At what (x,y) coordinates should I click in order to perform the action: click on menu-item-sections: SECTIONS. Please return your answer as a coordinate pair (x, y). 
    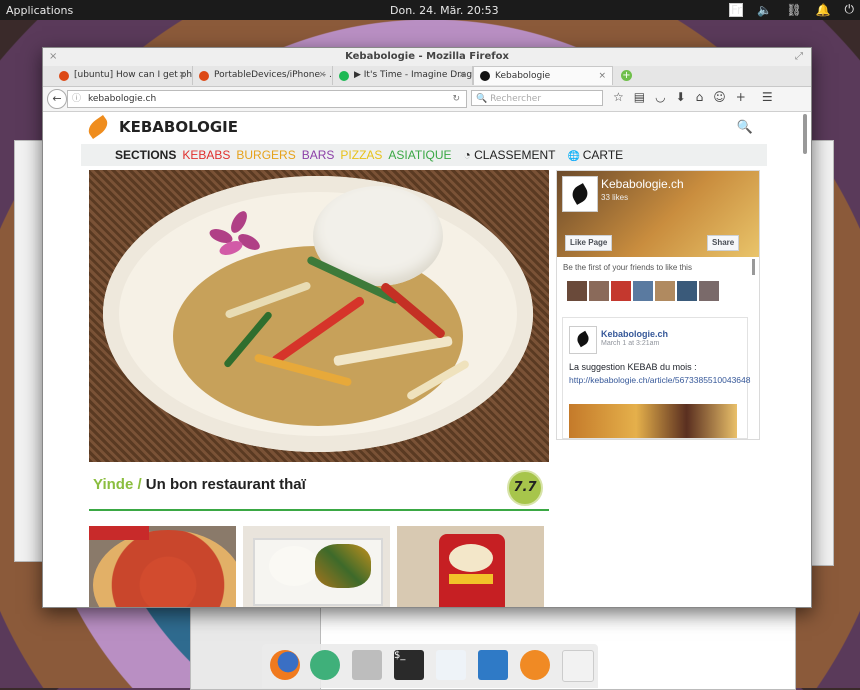
    Looking at the image, I should click on (145, 155).